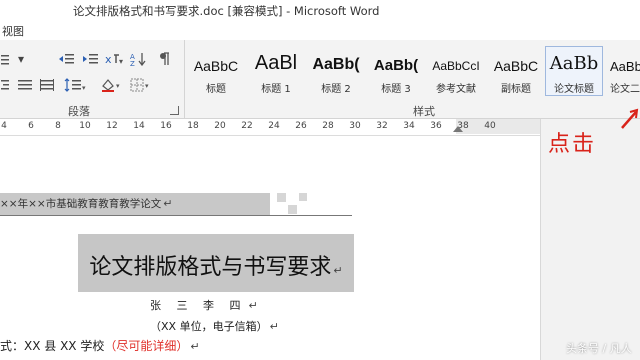 The width and height of the screenshot is (640, 360). Describe the element at coordinates (139, 126) in the screenshot. I see `ruler-tick: 14` at that location.